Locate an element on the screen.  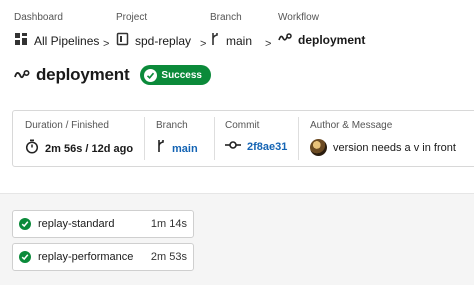
breadcrumb-dashboard-link: All Pipelines is located at coordinates (66, 41).